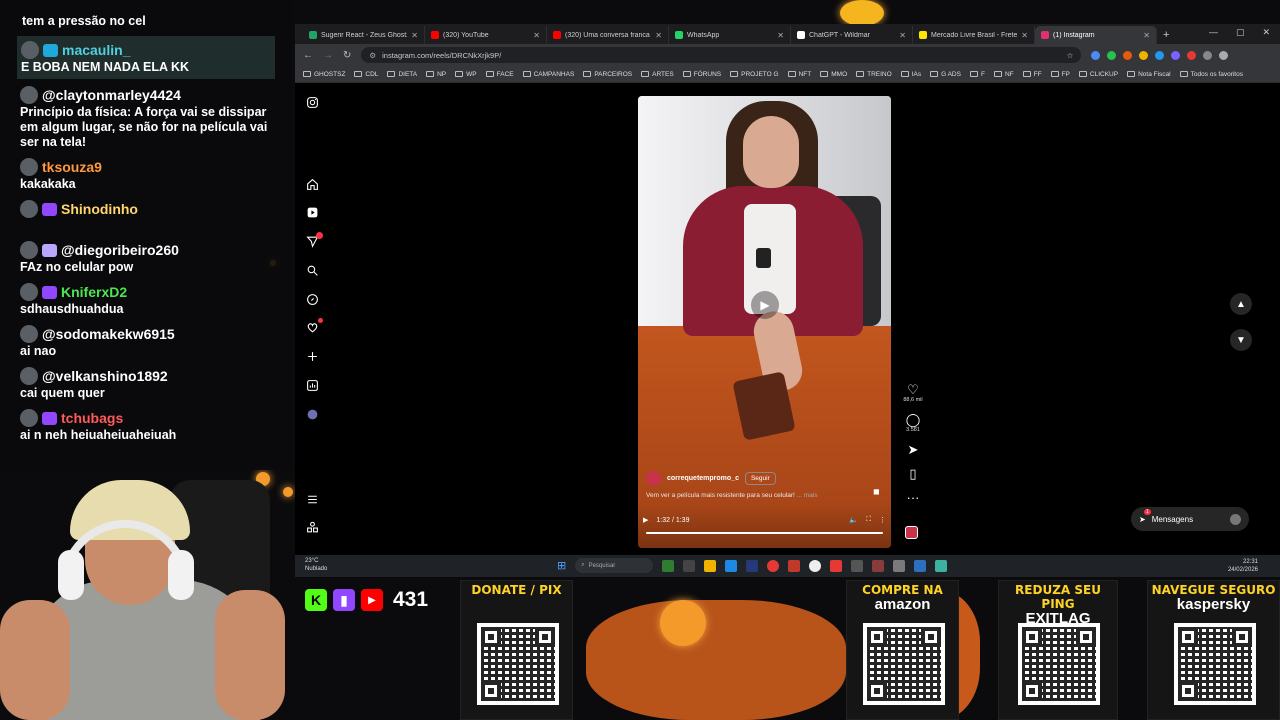 The image size is (1280, 720). Describe the element at coordinates (1032, 74) in the screenshot. I see `bookmark-item: FF` at that location.